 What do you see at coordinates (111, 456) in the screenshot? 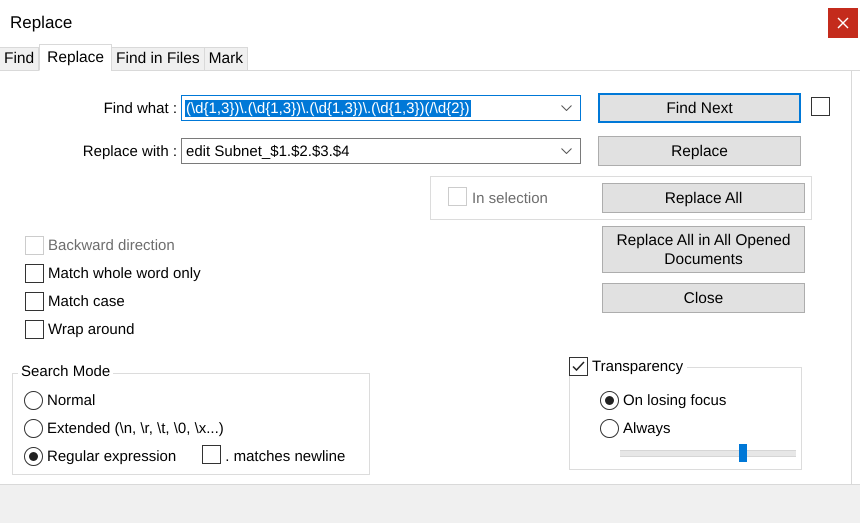
I see `radio-label: Regular expression` at bounding box center [111, 456].